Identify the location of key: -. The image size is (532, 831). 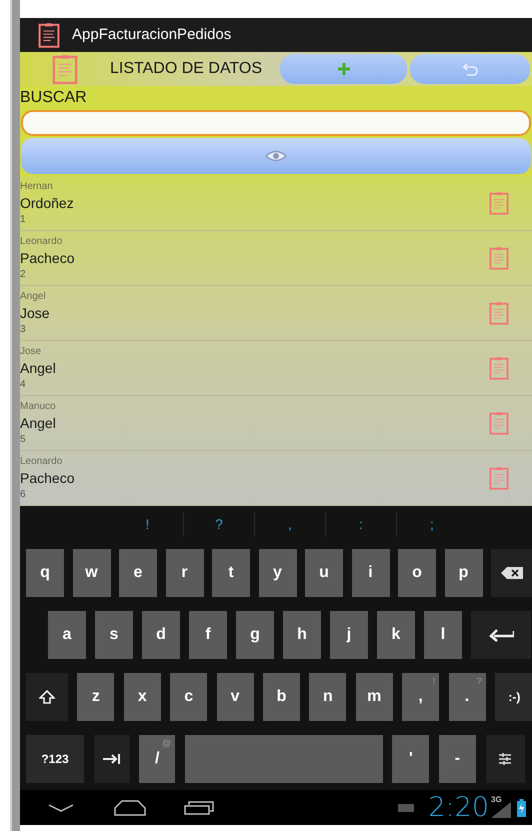
(457, 759).